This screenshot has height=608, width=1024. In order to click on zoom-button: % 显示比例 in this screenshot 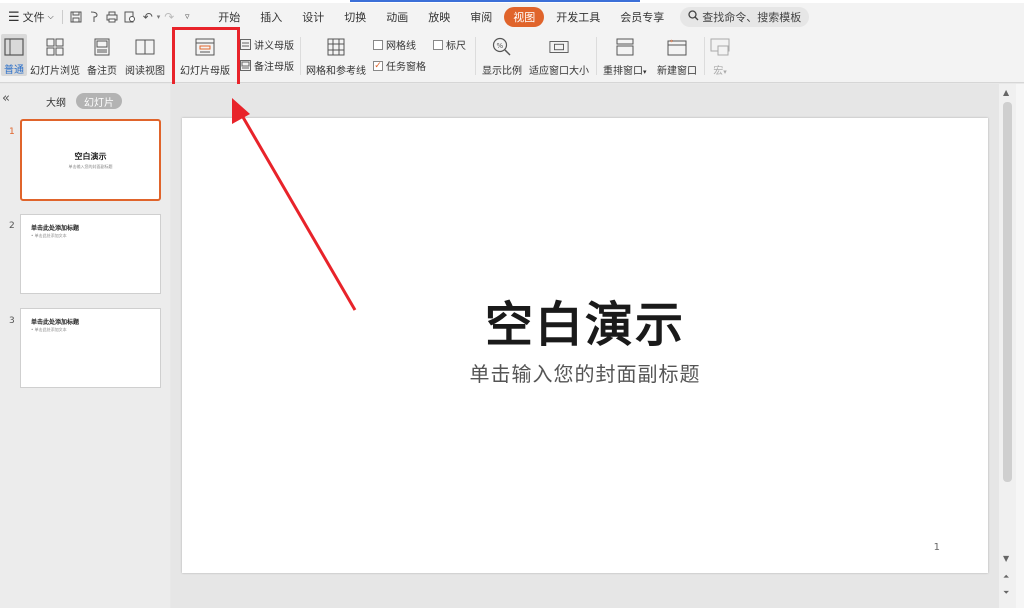, I will do `click(502, 55)`.